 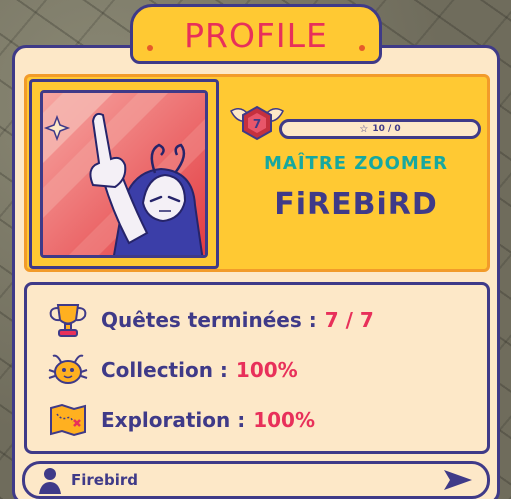 What do you see at coordinates (173, 420) in the screenshot?
I see `stat-label: Exploration :` at bounding box center [173, 420].